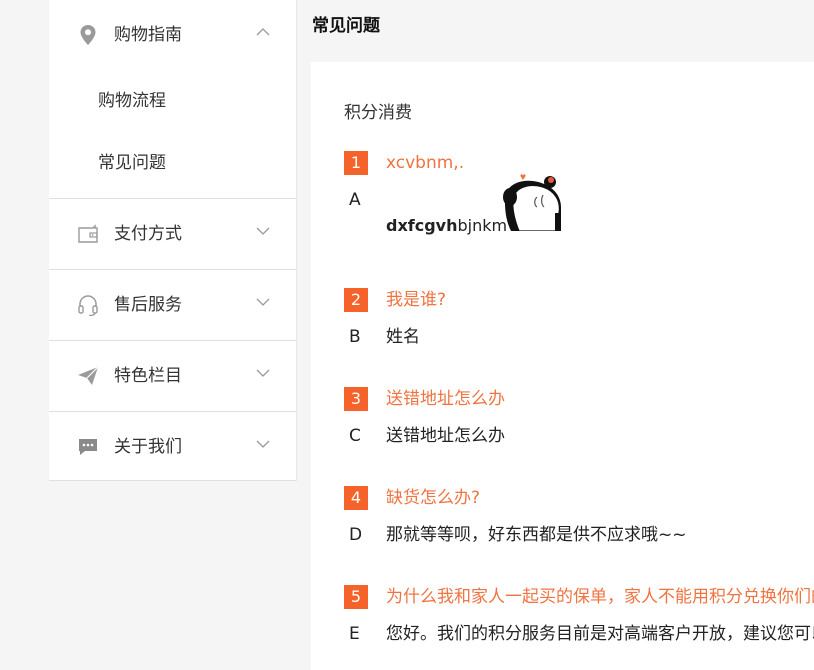 Image resolution: width=814 pixels, height=670 pixels. I want to click on qa-item: 4 缺货怎么办? D 那就等等呗，好东西都是供不应求哦~~, so click(579, 515).